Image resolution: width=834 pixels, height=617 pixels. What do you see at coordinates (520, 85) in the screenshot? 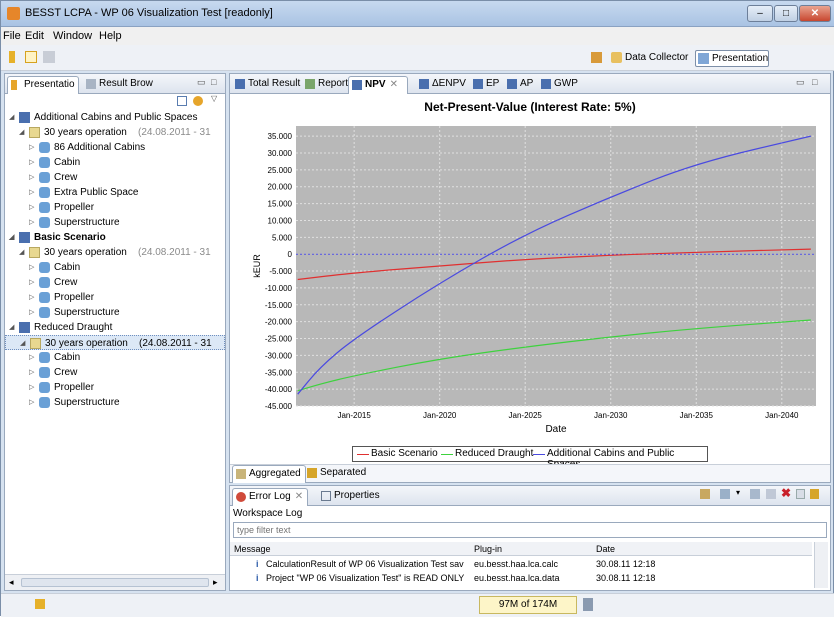
I see `tab-ap: AP` at bounding box center [520, 85].